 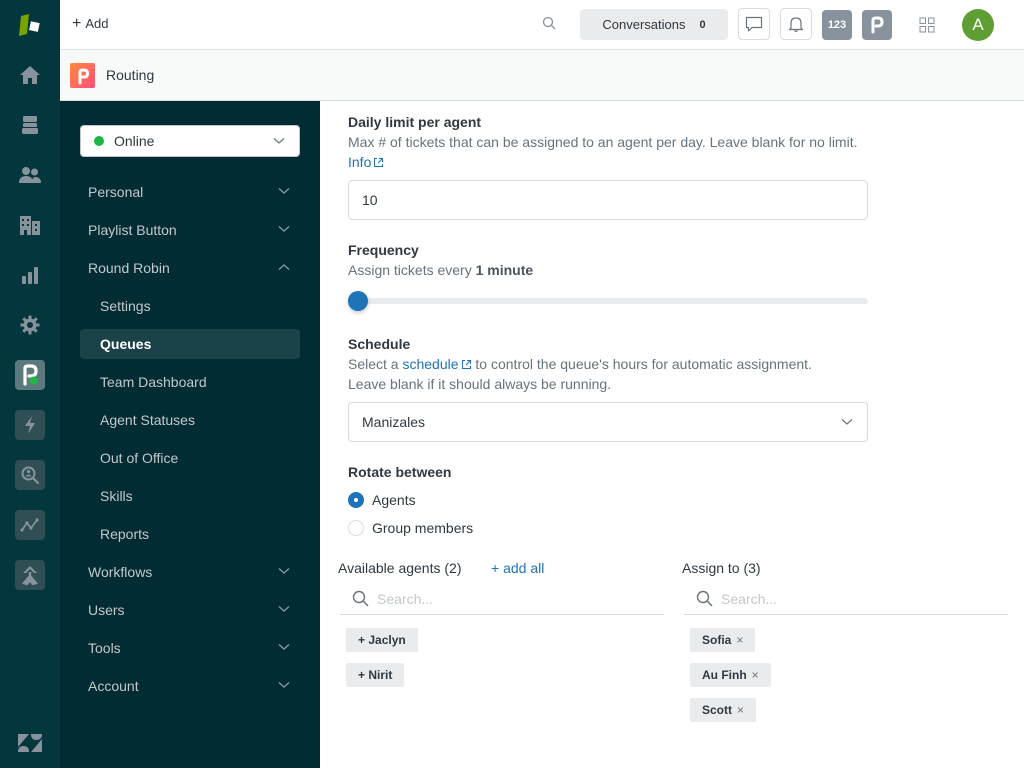 What do you see at coordinates (30, 375) in the screenshot?
I see `routing-app-icon` at bounding box center [30, 375].